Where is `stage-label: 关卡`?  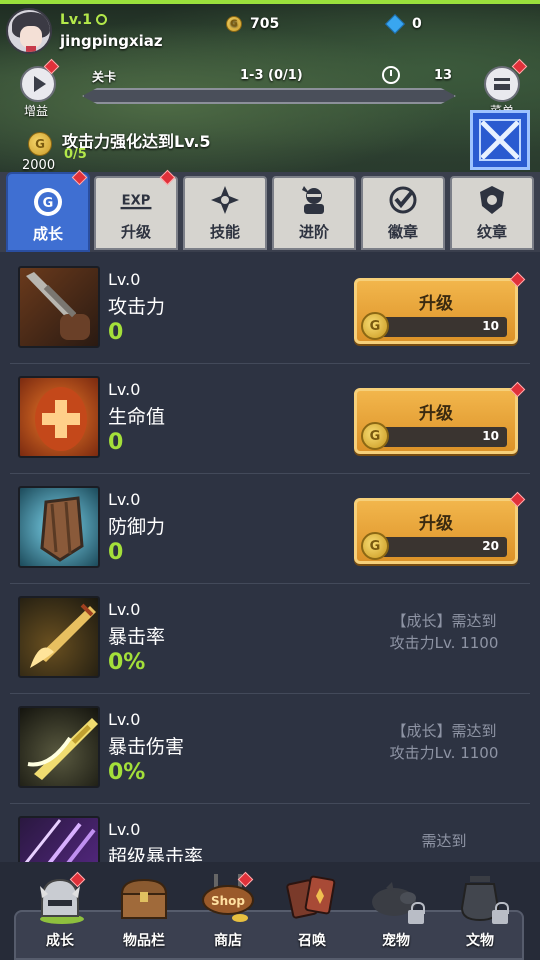
stage-label: 关卡 is located at coordinates (104, 77).